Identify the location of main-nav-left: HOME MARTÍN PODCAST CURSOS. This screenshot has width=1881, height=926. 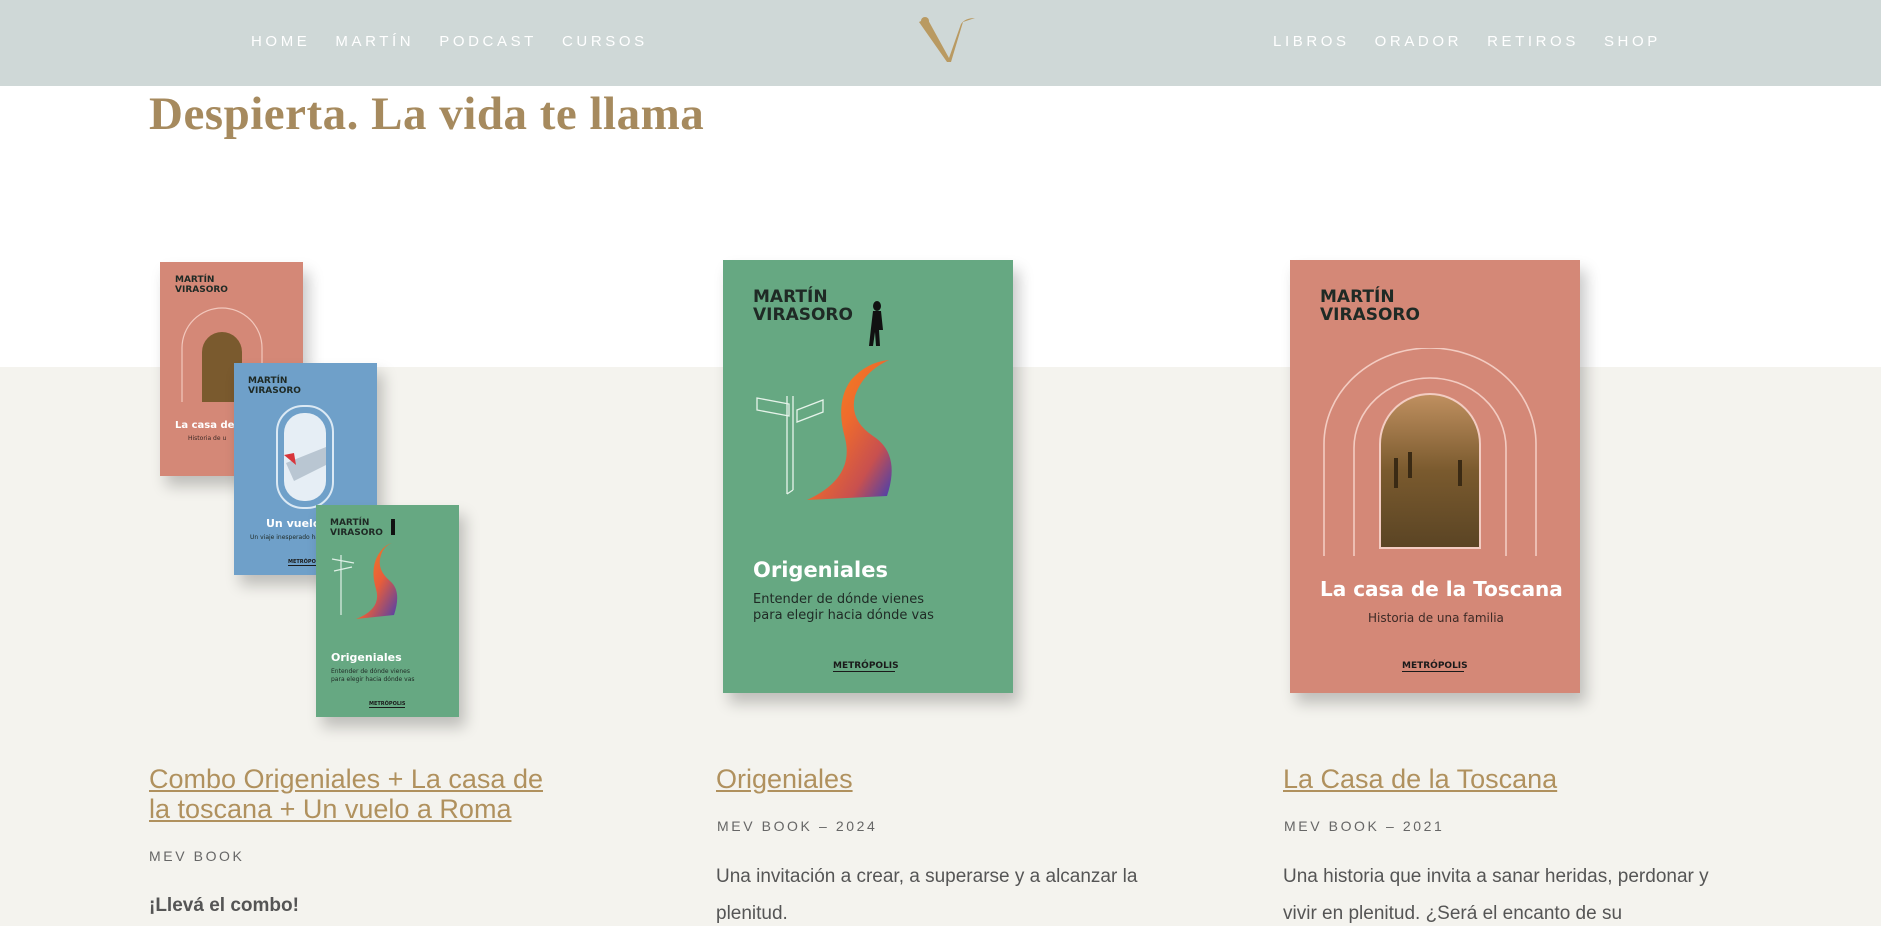
(449, 42).